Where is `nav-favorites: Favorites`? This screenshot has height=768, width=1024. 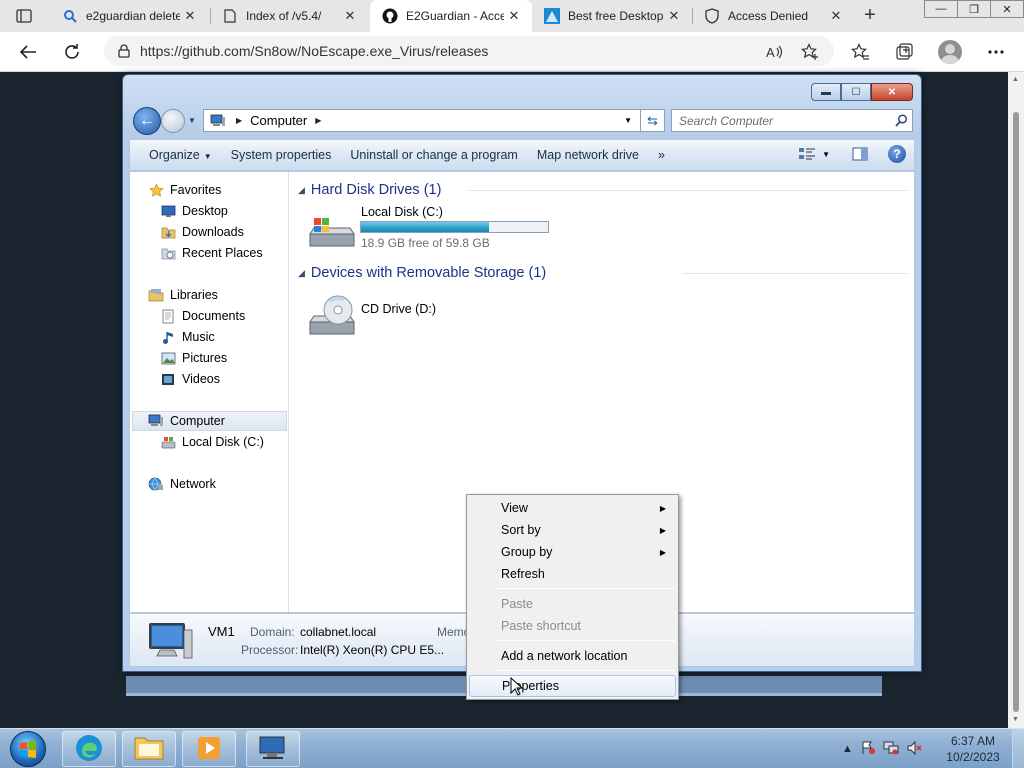
nav-favorites: Favorites is located at coordinates (184, 190).